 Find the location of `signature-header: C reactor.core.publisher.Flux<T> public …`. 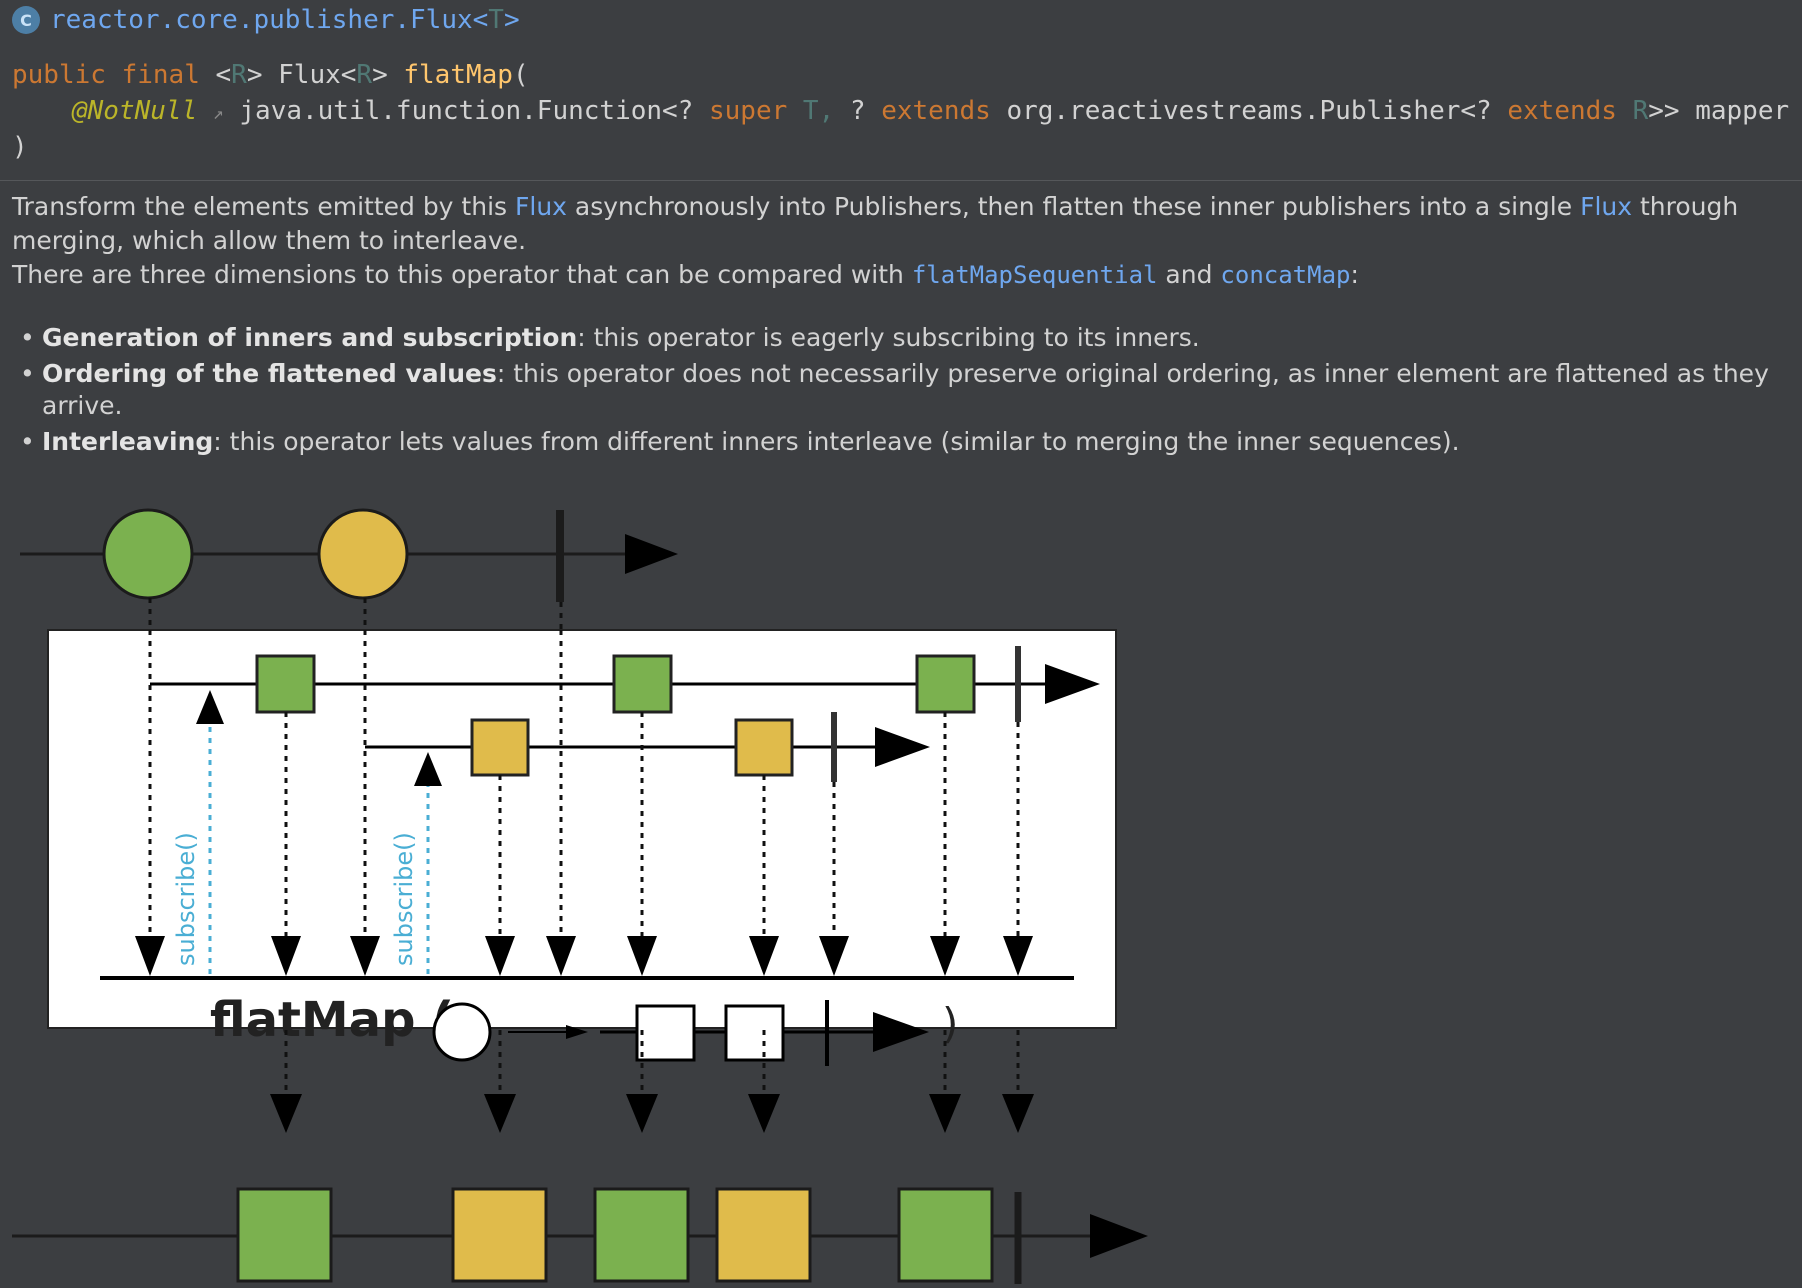

signature-header: C reactor.core.publisher.Flux<T> public … is located at coordinates (901, 90).